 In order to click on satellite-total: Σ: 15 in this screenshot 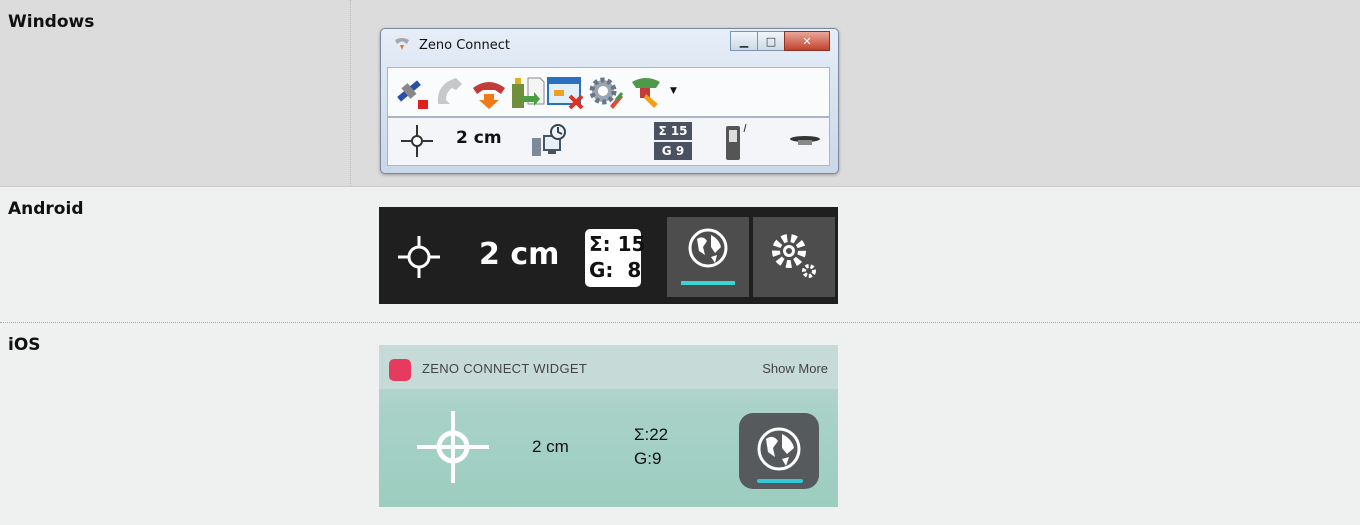, I will do `click(617, 244)`.